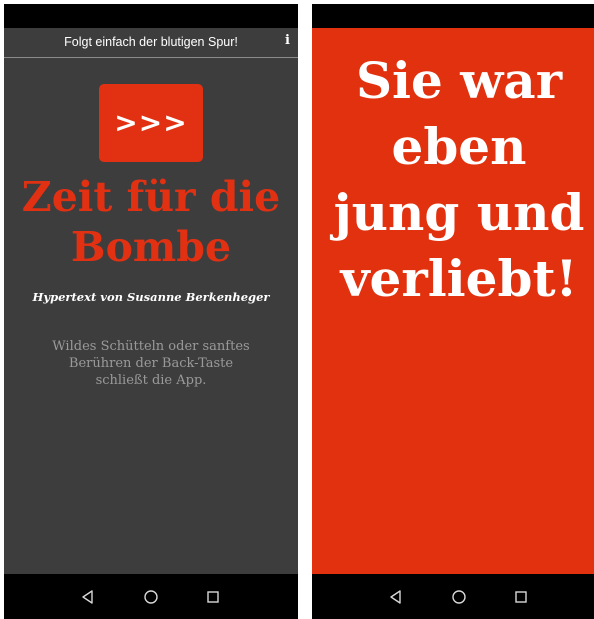  Describe the element at coordinates (151, 197) in the screenshot. I see `title-line: Zeit für die` at that location.